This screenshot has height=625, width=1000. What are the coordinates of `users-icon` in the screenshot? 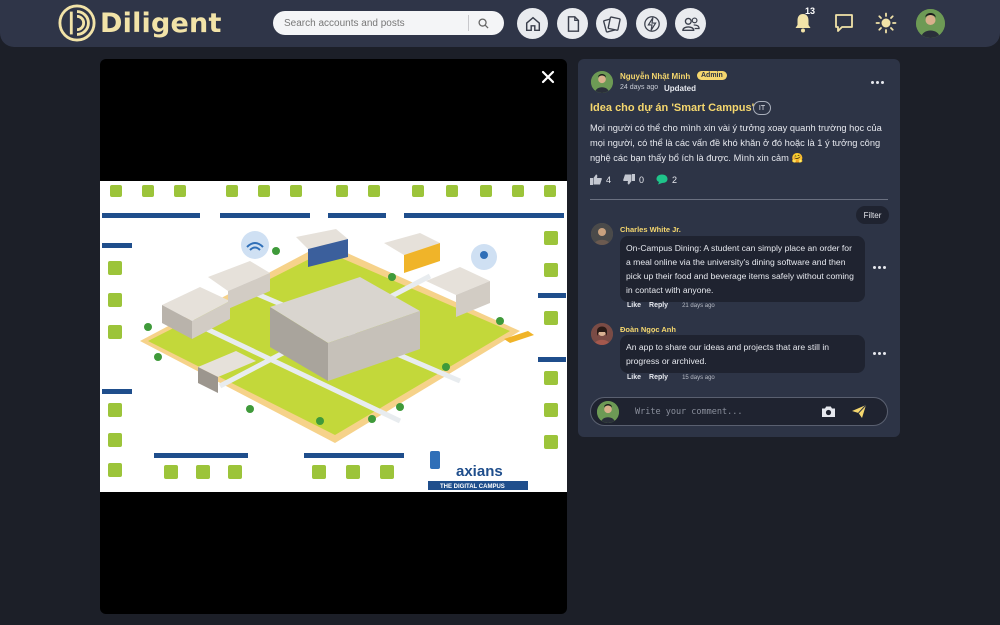 It's located at (690, 23).